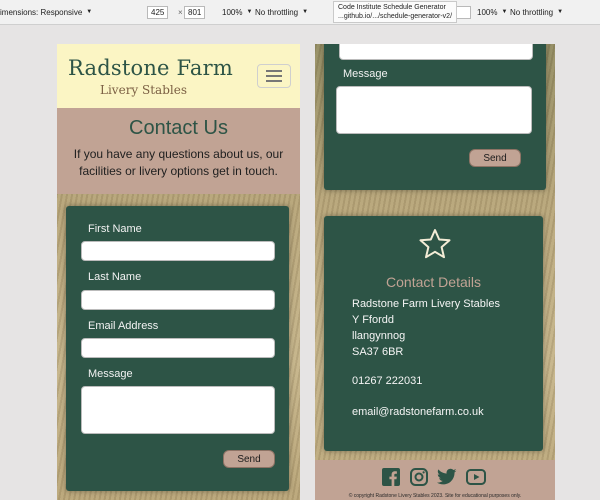 This screenshot has width=600, height=500. What do you see at coordinates (418, 412) in the screenshot?
I see `email-link: email@radstonefarm.co.uk` at bounding box center [418, 412].